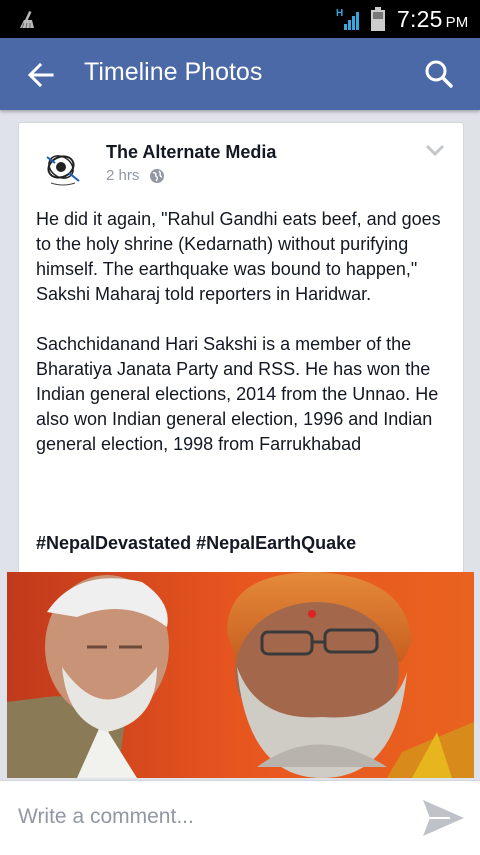 The width and height of the screenshot is (480, 855). Describe the element at coordinates (378, 19) in the screenshot. I see `battery-icon` at that location.